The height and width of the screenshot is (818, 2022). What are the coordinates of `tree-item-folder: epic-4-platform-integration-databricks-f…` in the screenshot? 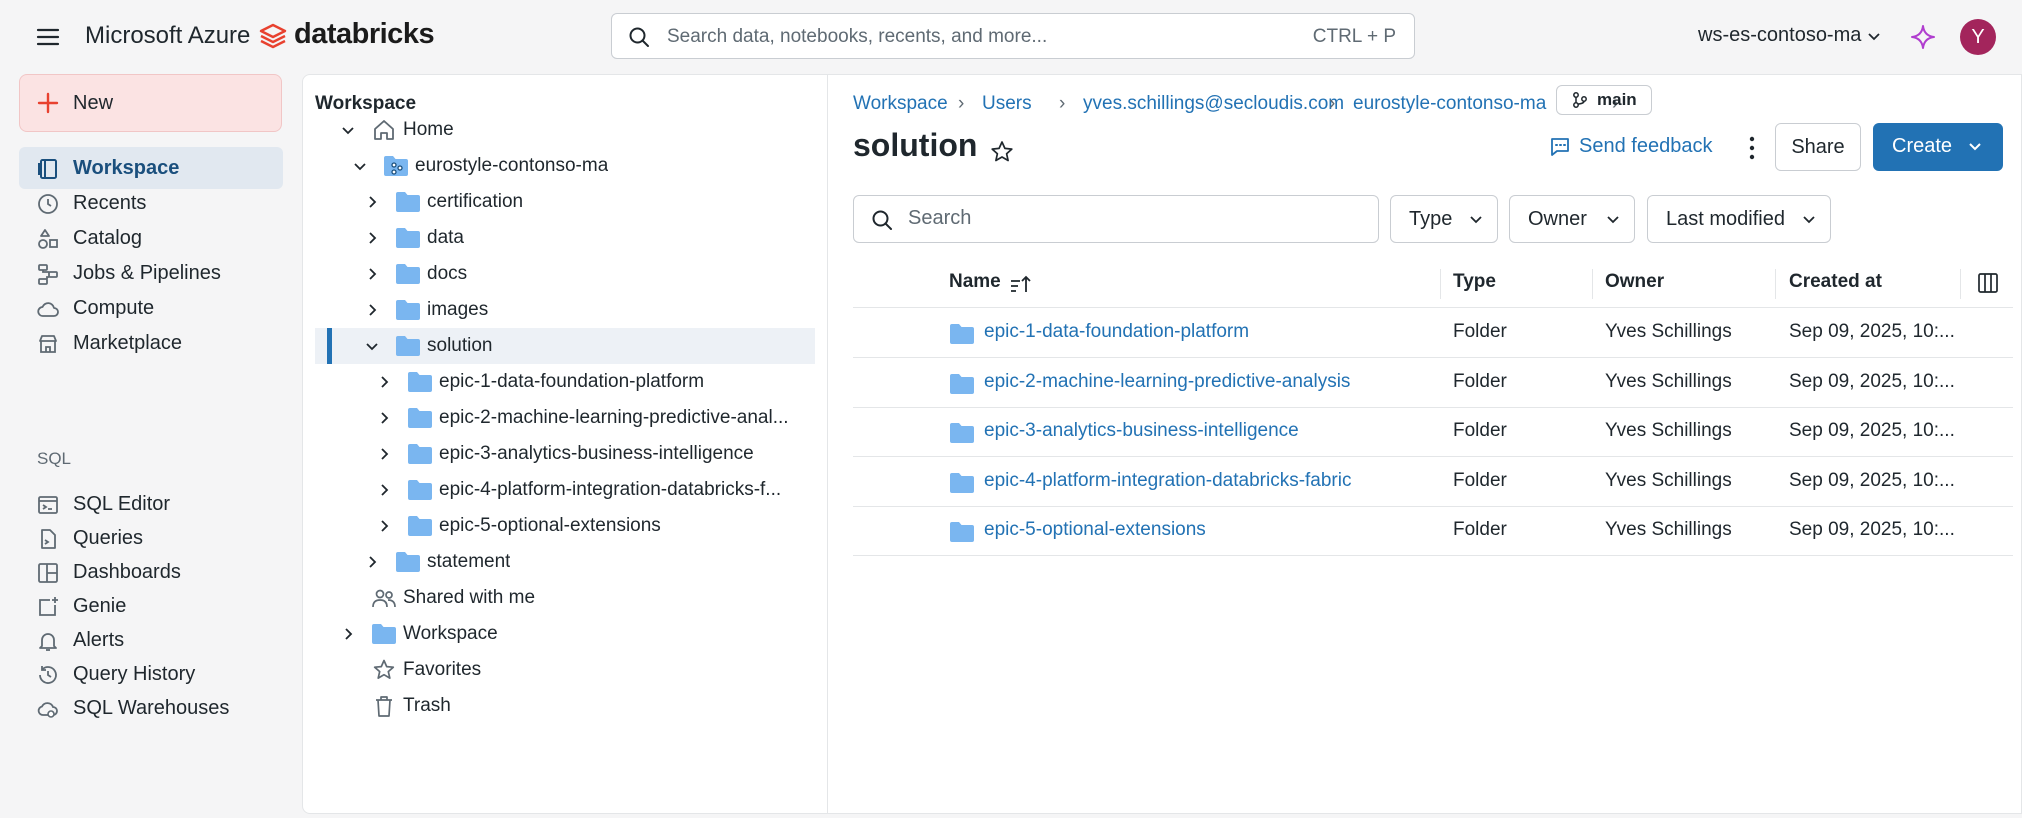 It's located at (559, 490).